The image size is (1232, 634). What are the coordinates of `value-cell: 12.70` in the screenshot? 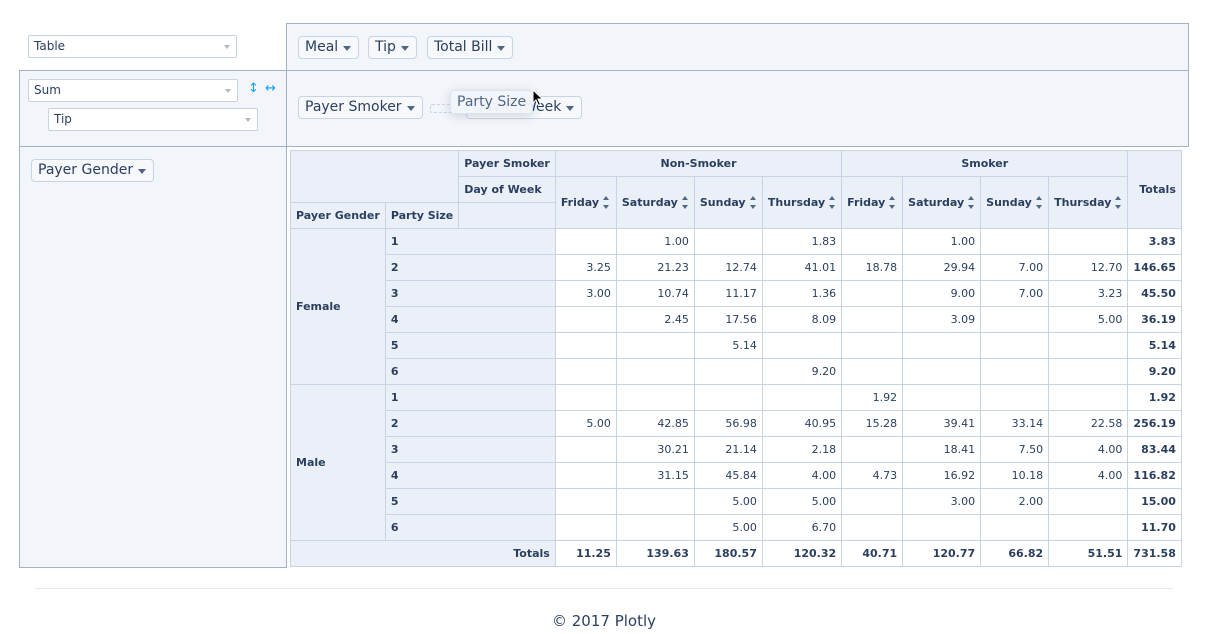 It's located at (1088, 267).